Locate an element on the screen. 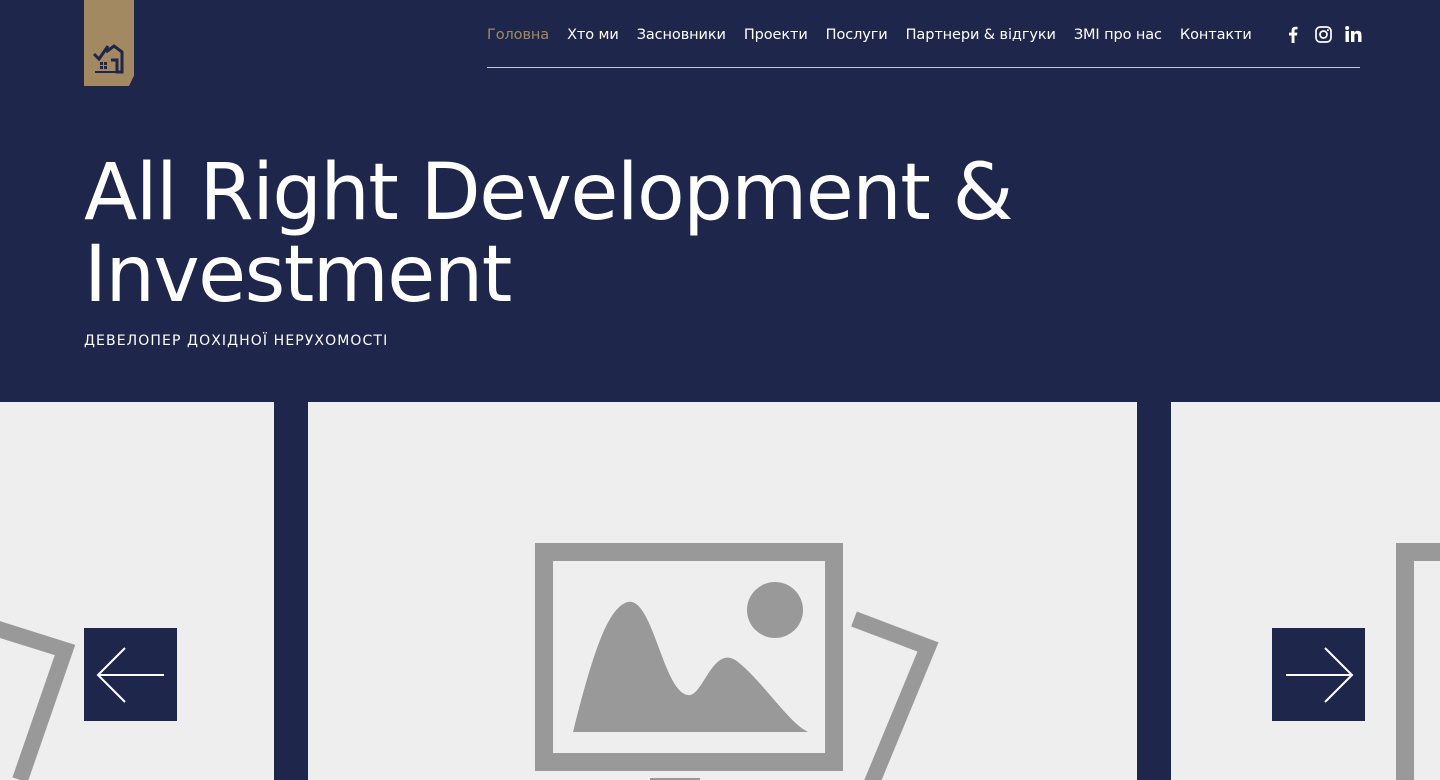  linkedin-icon is located at coordinates (1353, 34).